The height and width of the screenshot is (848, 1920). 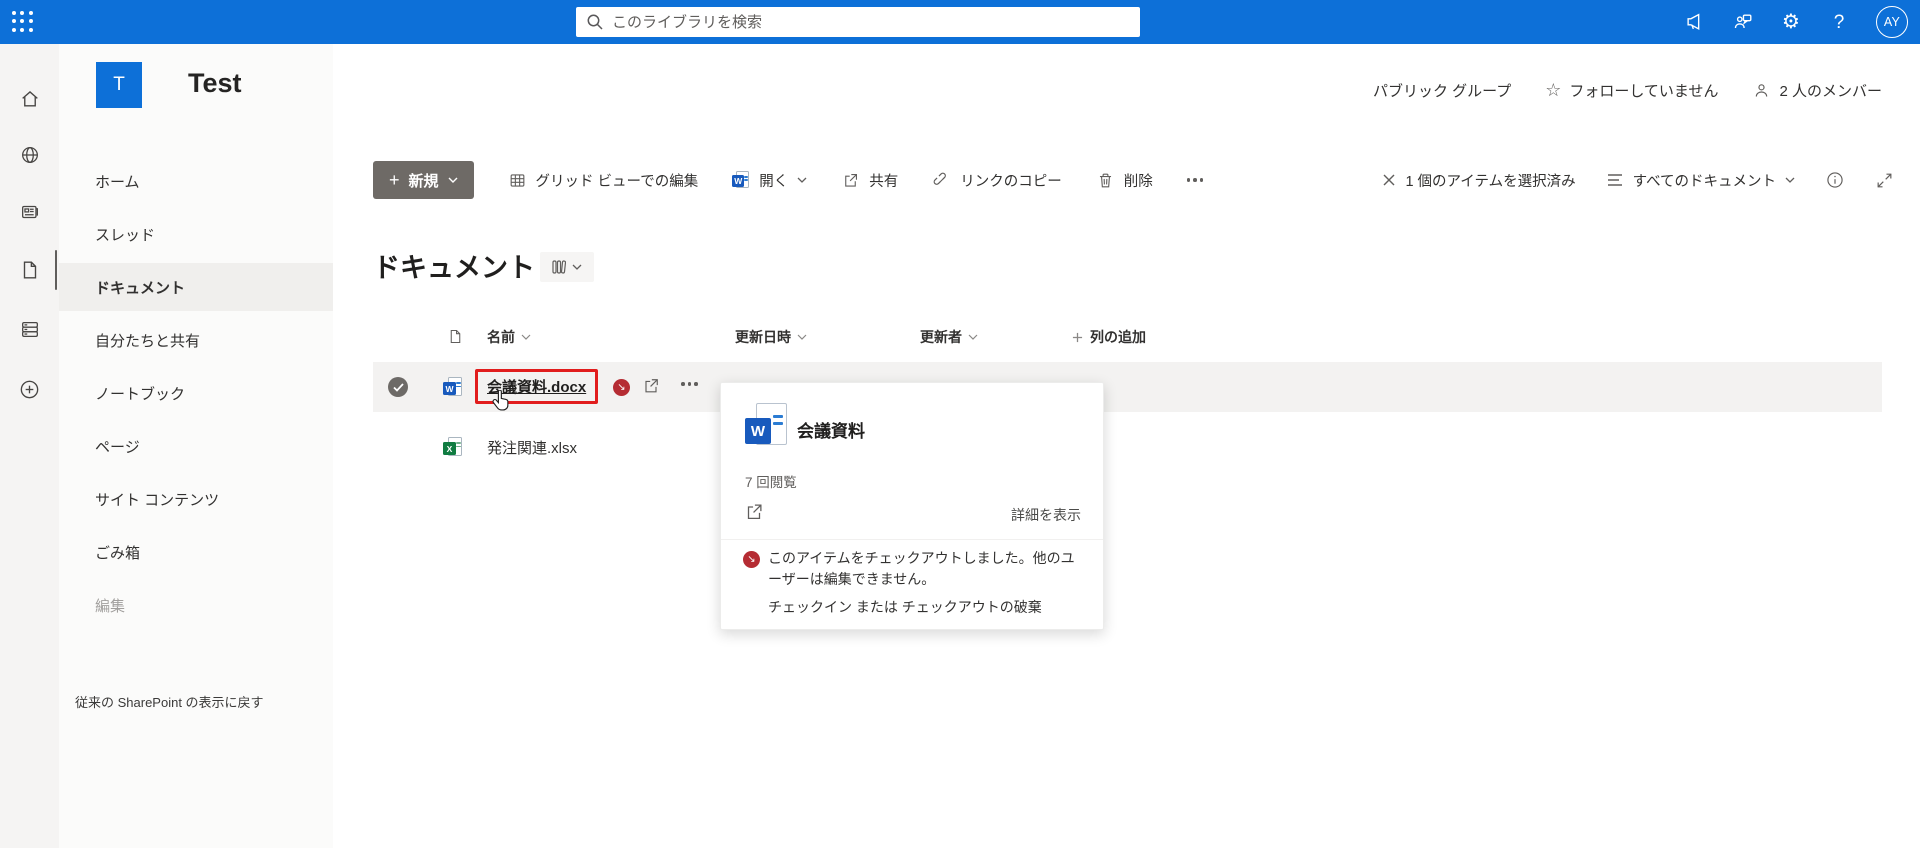 I want to click on expand-icon, so click(x=1884, y=180).